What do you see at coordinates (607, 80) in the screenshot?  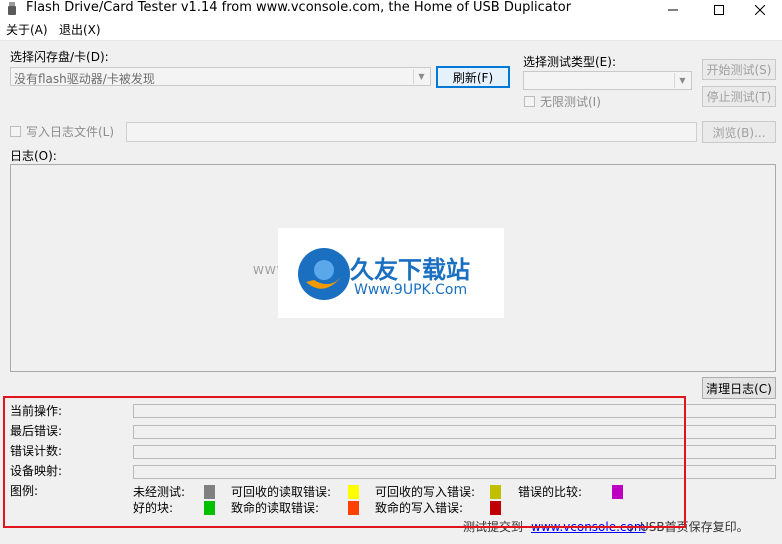 I see `test-type-combo: ▼` at bounding box center [607, 80].